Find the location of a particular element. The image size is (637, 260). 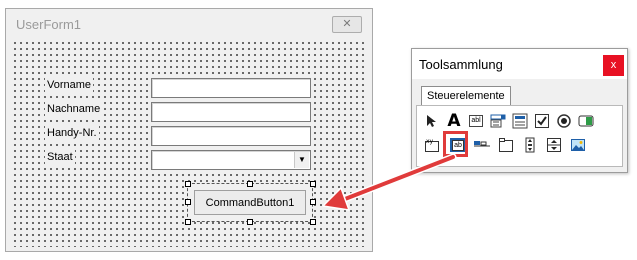

userform-title: UserForm1 is located at coordinates (49, 24).